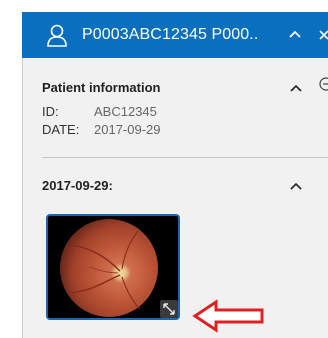 The width and height of the screenshot is (328, 338). Describe the element at coordinates (101, 87) in the screenshot. I see `patient-info-title: Patient information` at that location.